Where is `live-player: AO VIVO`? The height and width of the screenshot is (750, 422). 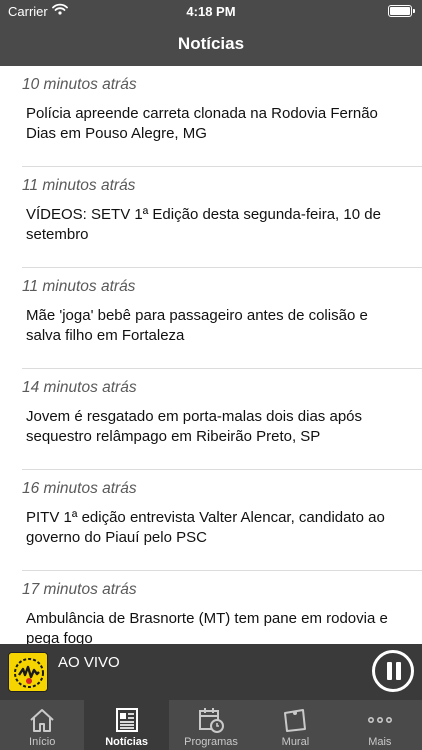 live-player: AO VIVO is located at coordinates (211, 672).